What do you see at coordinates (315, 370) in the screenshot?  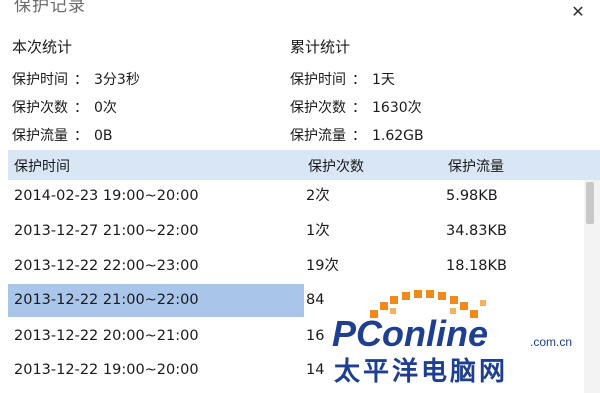 I see `cell-count: 14` at bounding box center [315, 370].